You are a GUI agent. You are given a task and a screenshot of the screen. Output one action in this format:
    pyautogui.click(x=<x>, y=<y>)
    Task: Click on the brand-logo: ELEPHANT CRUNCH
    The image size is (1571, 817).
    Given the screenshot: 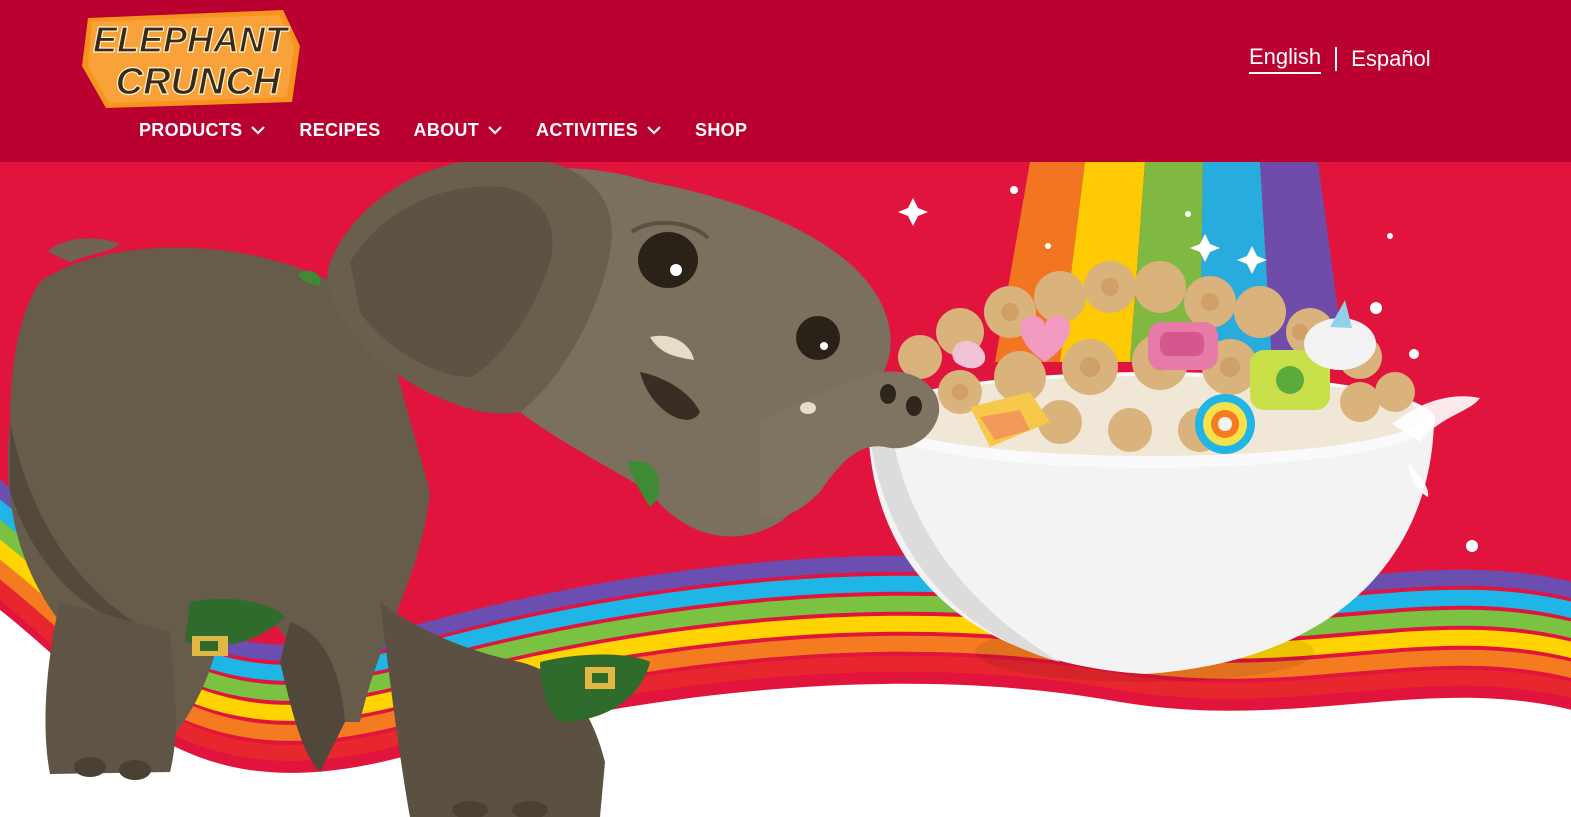 What is the action you would take?
    pyautogui.click(x=190, y=58)
    